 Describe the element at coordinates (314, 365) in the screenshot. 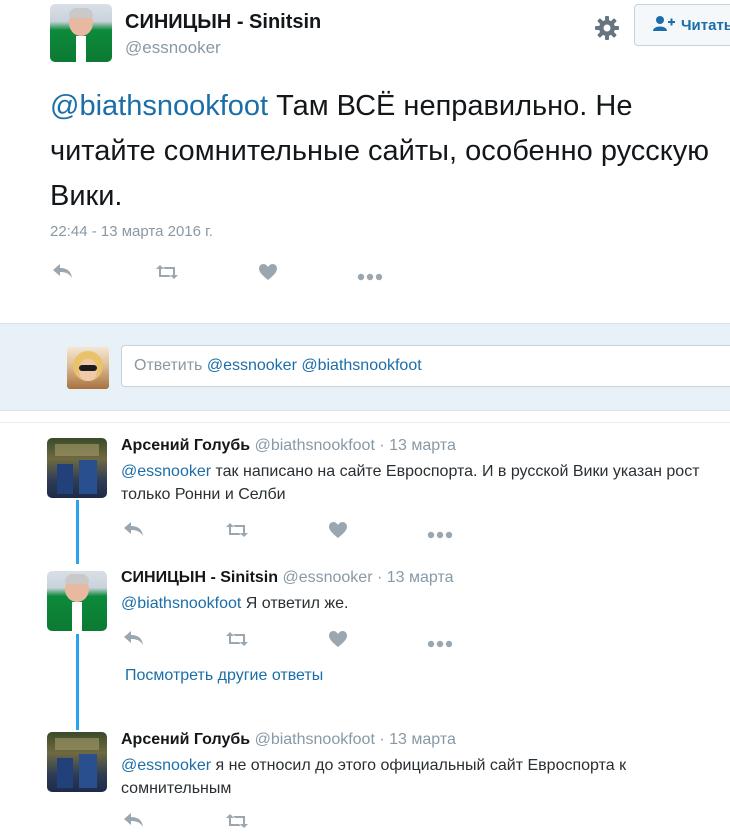

I see `reply-mentions: @essnooker @biathsnookfoot` at that location.